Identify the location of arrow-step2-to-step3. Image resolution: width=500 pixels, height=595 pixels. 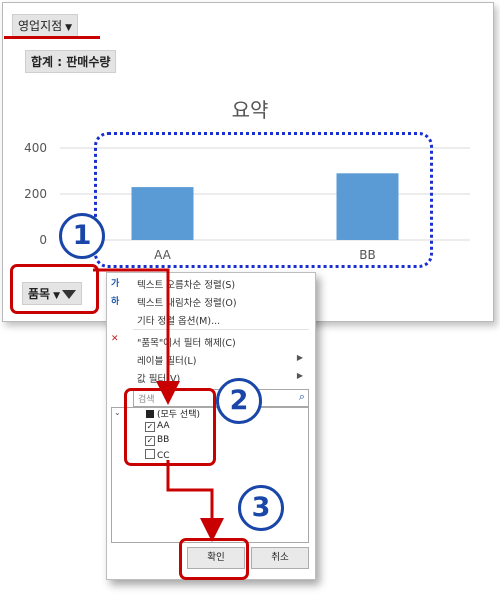
(195, 501).